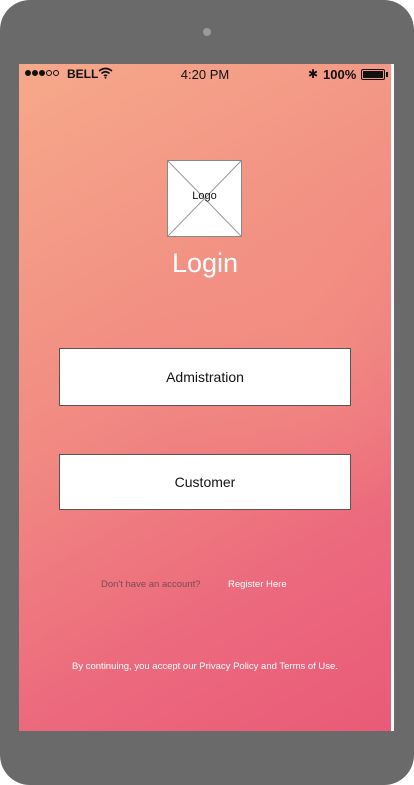 This screenshot has width=414, height=785. What do you see at coordinates (151, 584) in the screenshot?
I see `no-account-text: Don't have an account?` at bounding box center [151, 584].